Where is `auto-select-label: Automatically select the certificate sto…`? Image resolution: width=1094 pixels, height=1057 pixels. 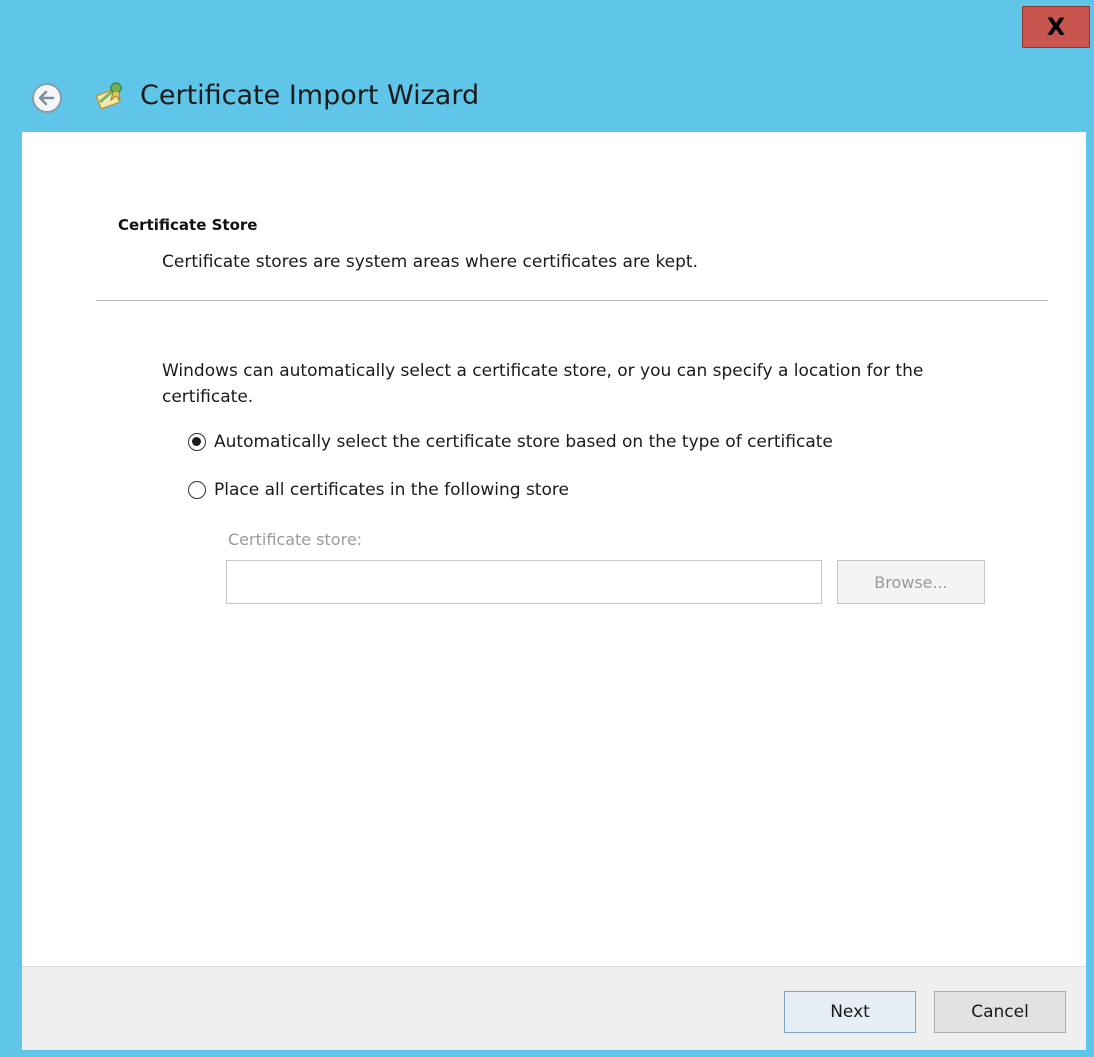 auto-select-label: Automatically select the certificate sto… is located at coordinates (523, 442).